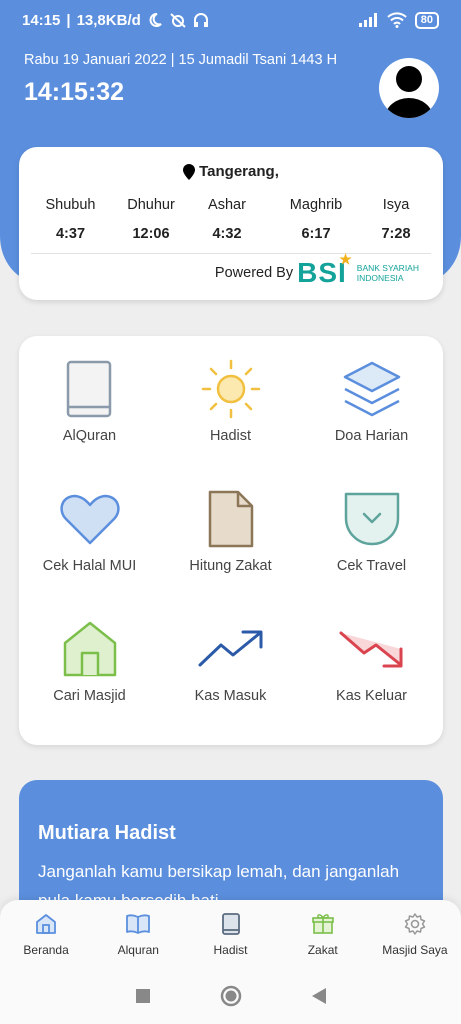  I want to click on divider, so click(231, 253).